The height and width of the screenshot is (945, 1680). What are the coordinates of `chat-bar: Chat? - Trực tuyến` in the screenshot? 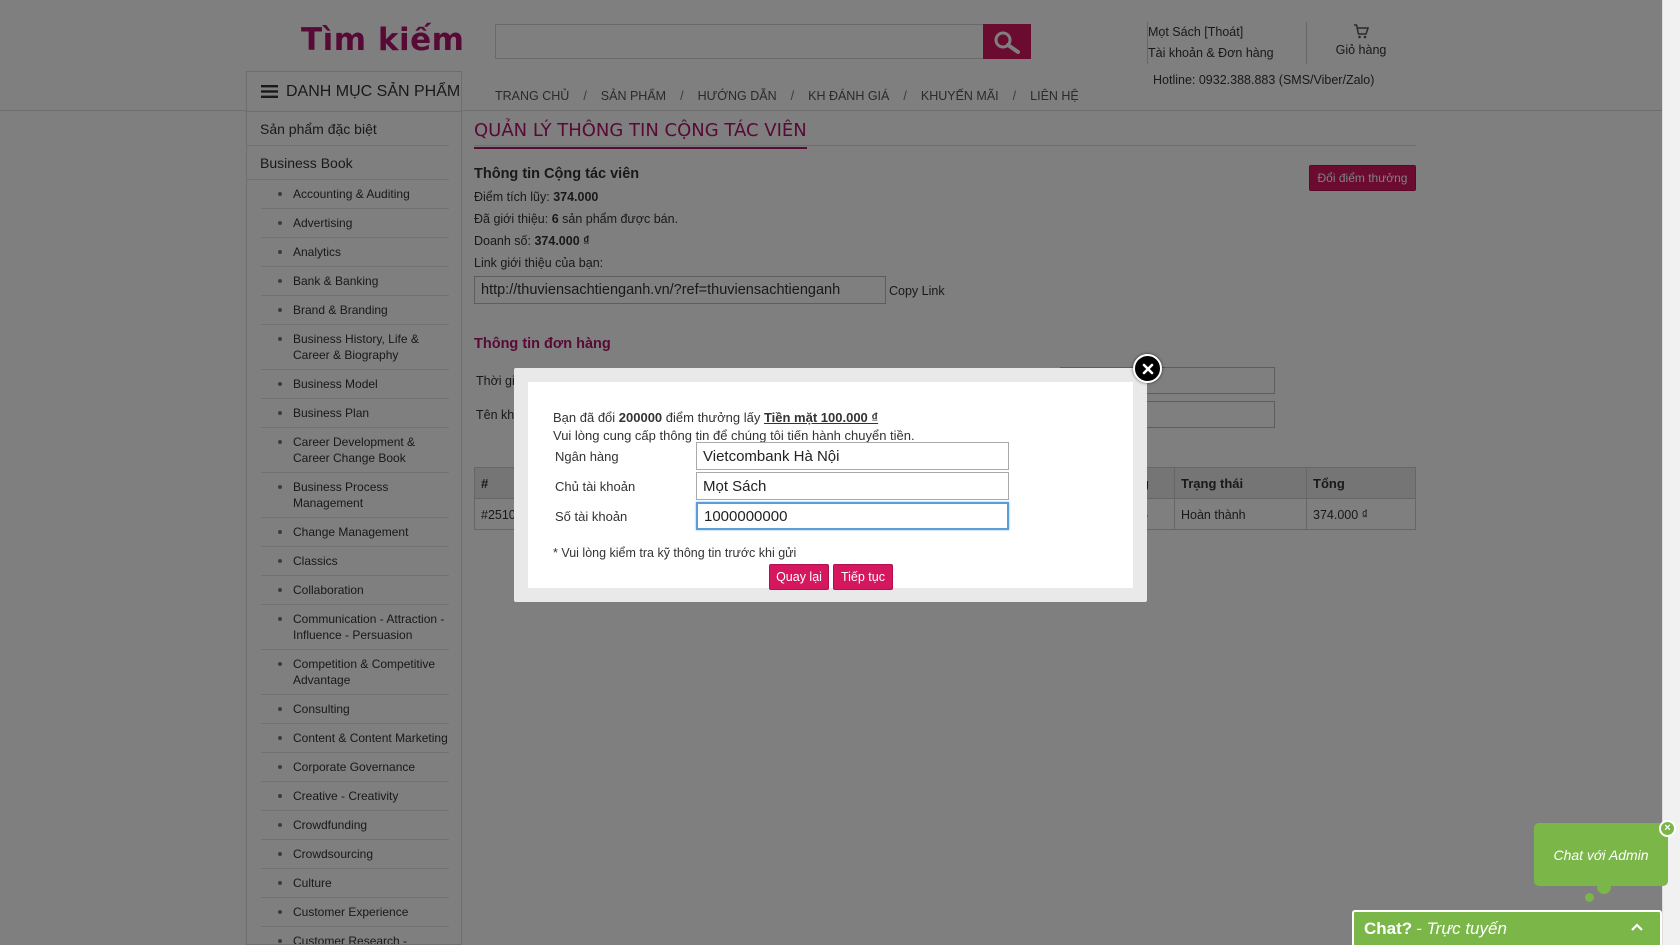 It's located at (1507, 927).